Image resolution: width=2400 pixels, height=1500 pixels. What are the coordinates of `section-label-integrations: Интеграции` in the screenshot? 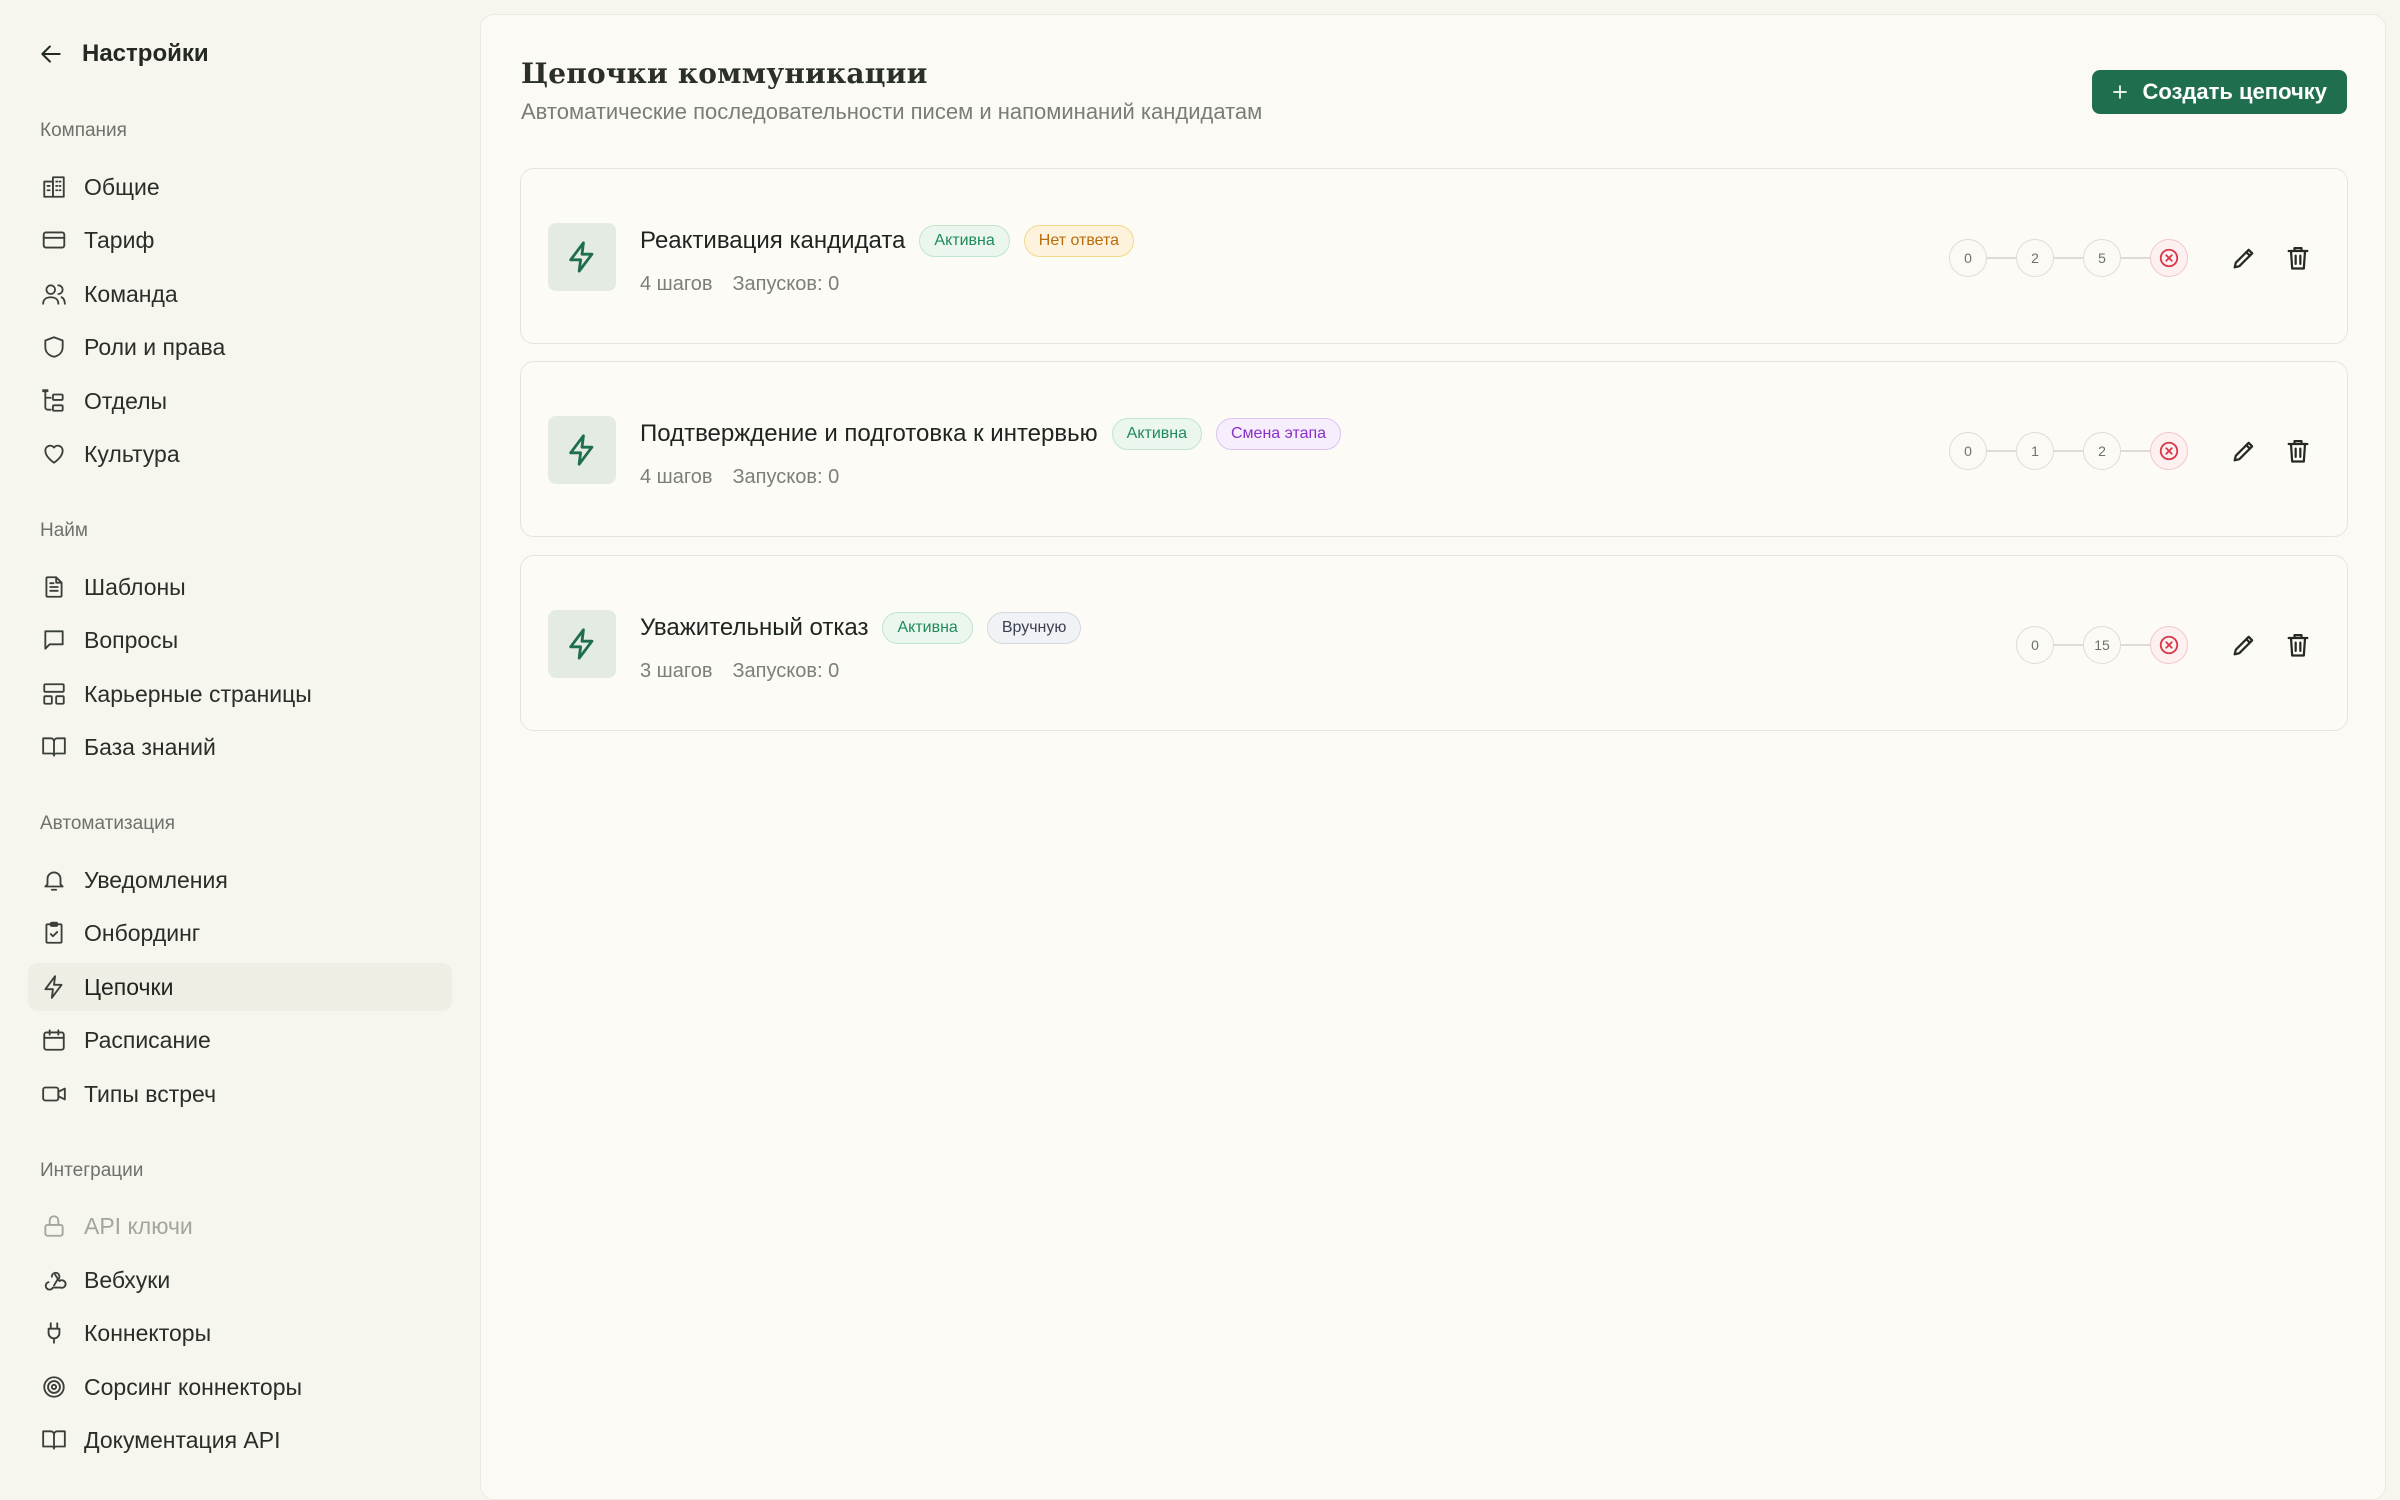 It's located at (92, 1170).